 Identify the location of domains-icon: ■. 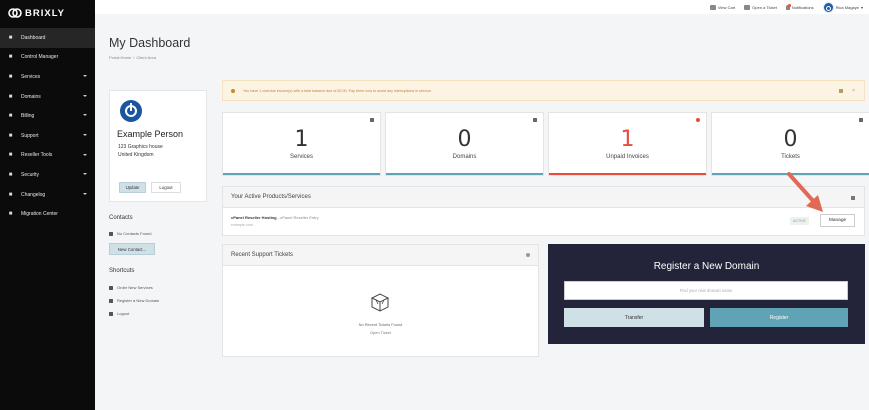
(10, 96).